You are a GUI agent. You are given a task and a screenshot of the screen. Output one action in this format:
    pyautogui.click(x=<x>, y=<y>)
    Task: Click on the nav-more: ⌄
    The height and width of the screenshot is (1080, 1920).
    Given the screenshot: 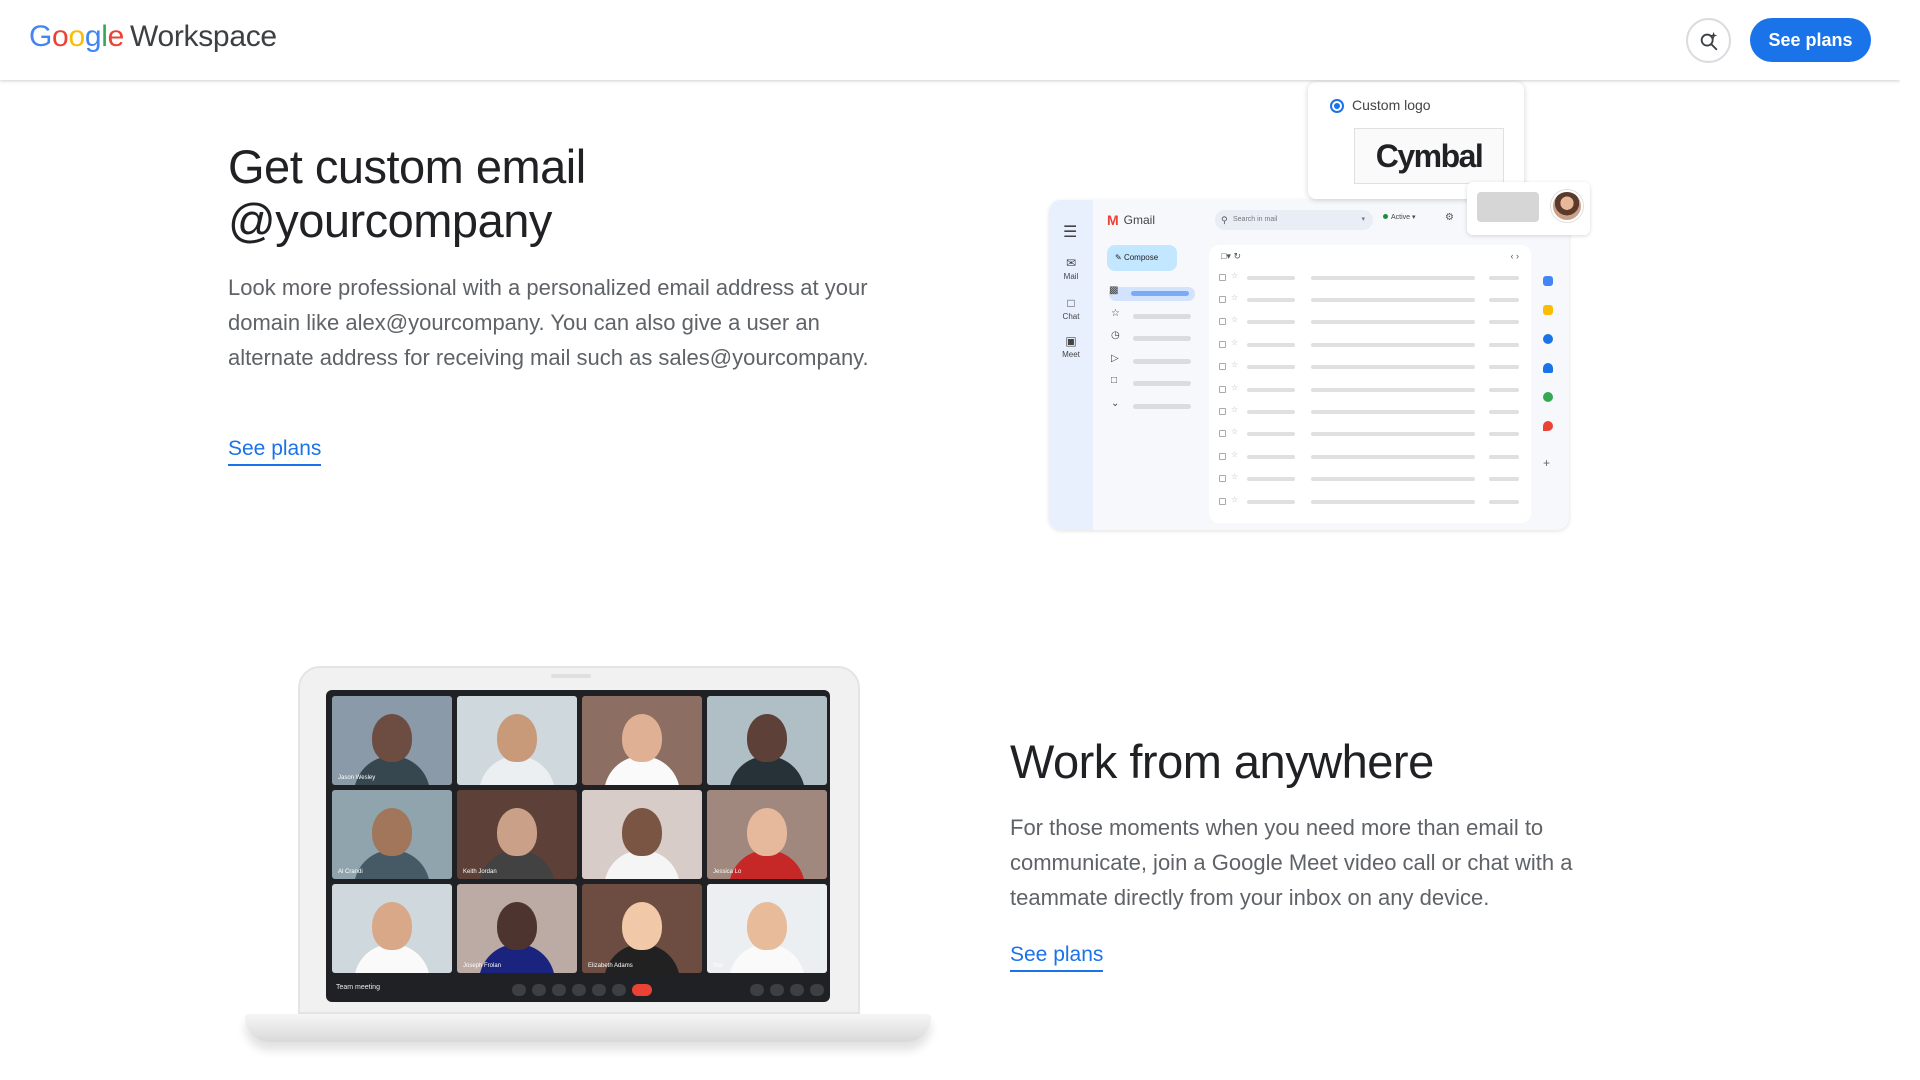 What is the action you would take?
    pyautogui.click(x=1156, y=405)
    